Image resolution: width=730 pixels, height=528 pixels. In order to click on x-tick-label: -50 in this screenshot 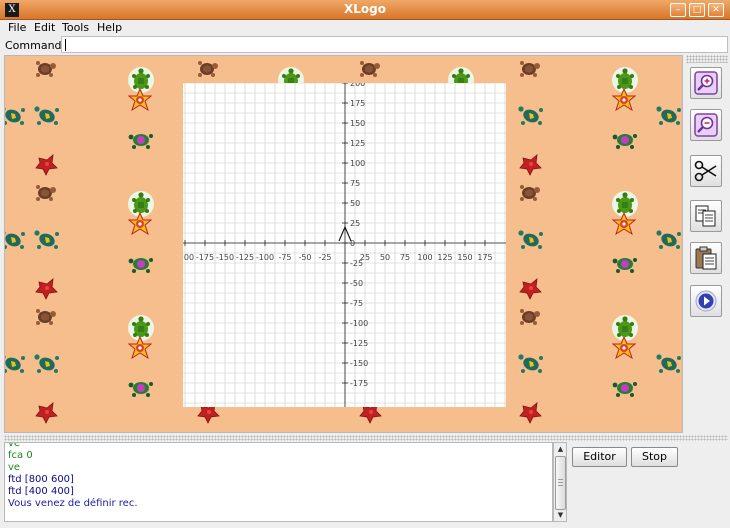, I will do `click(304, 257)`.